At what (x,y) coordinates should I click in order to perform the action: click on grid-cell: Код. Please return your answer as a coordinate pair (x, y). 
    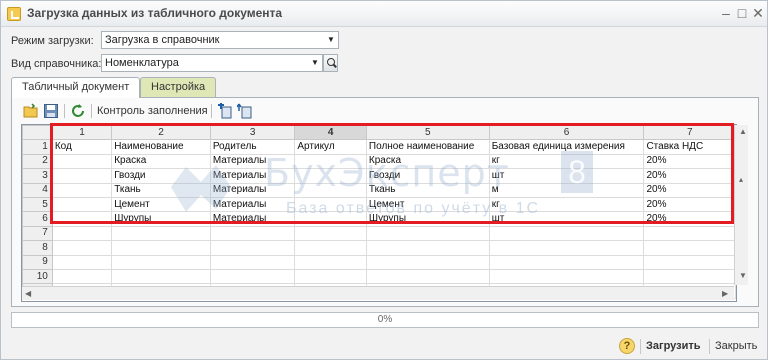
    Looking at the image, I should click on (82, 147).